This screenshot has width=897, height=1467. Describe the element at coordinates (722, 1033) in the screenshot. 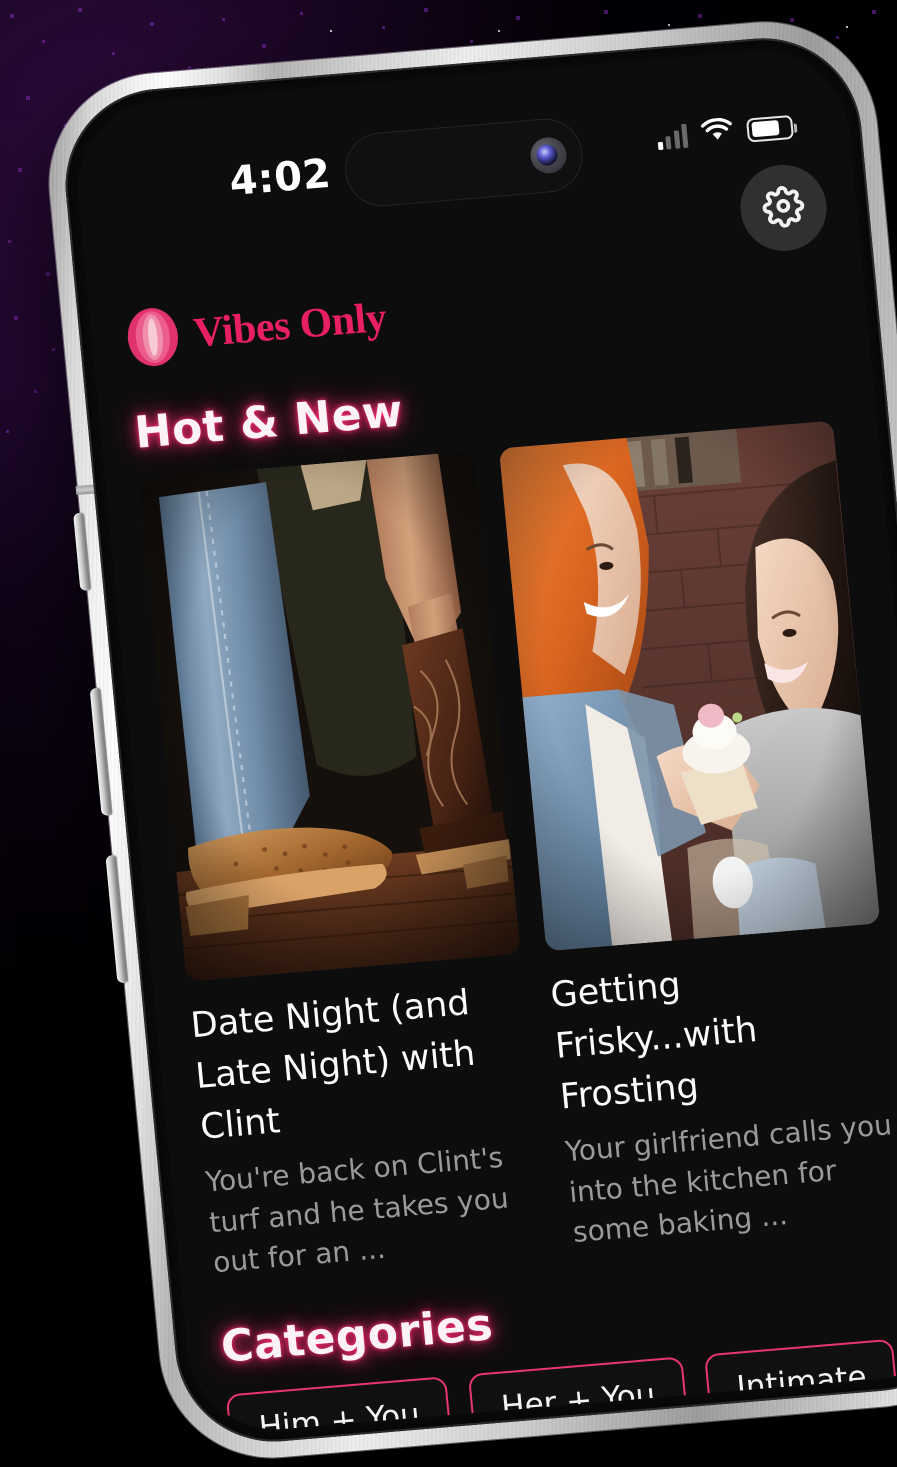

I see `story-card-title: Getting Frisky...with Frosting` at that location.